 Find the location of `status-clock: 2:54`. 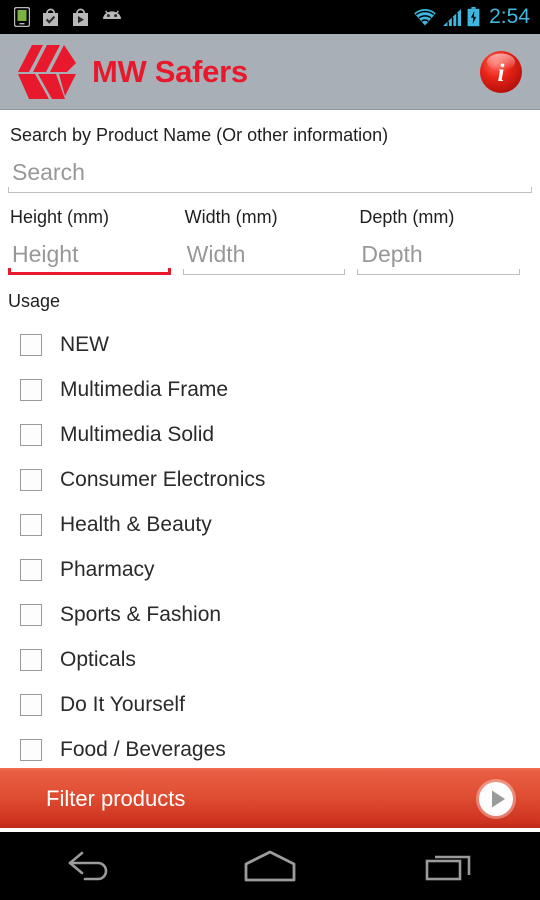

status-clock: 2:54 is located at coordinates (509, 16).